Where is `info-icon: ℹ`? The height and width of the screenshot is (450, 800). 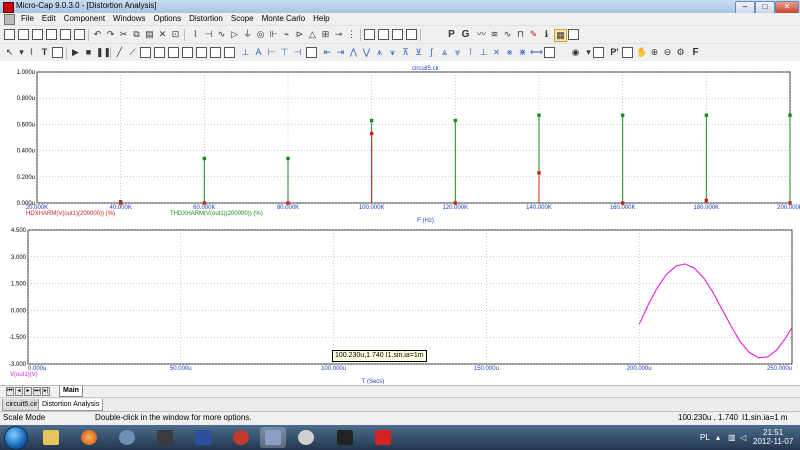
info-icon: ℹ is located at coordinates (546, 34).